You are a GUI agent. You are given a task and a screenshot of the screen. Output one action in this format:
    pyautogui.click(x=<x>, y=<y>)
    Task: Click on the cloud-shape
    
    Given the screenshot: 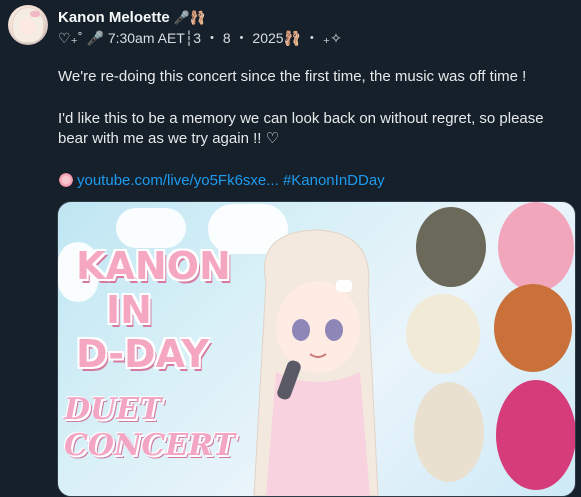 What is the action you would take?
    pyautogui.click(x=151, y=228)
    